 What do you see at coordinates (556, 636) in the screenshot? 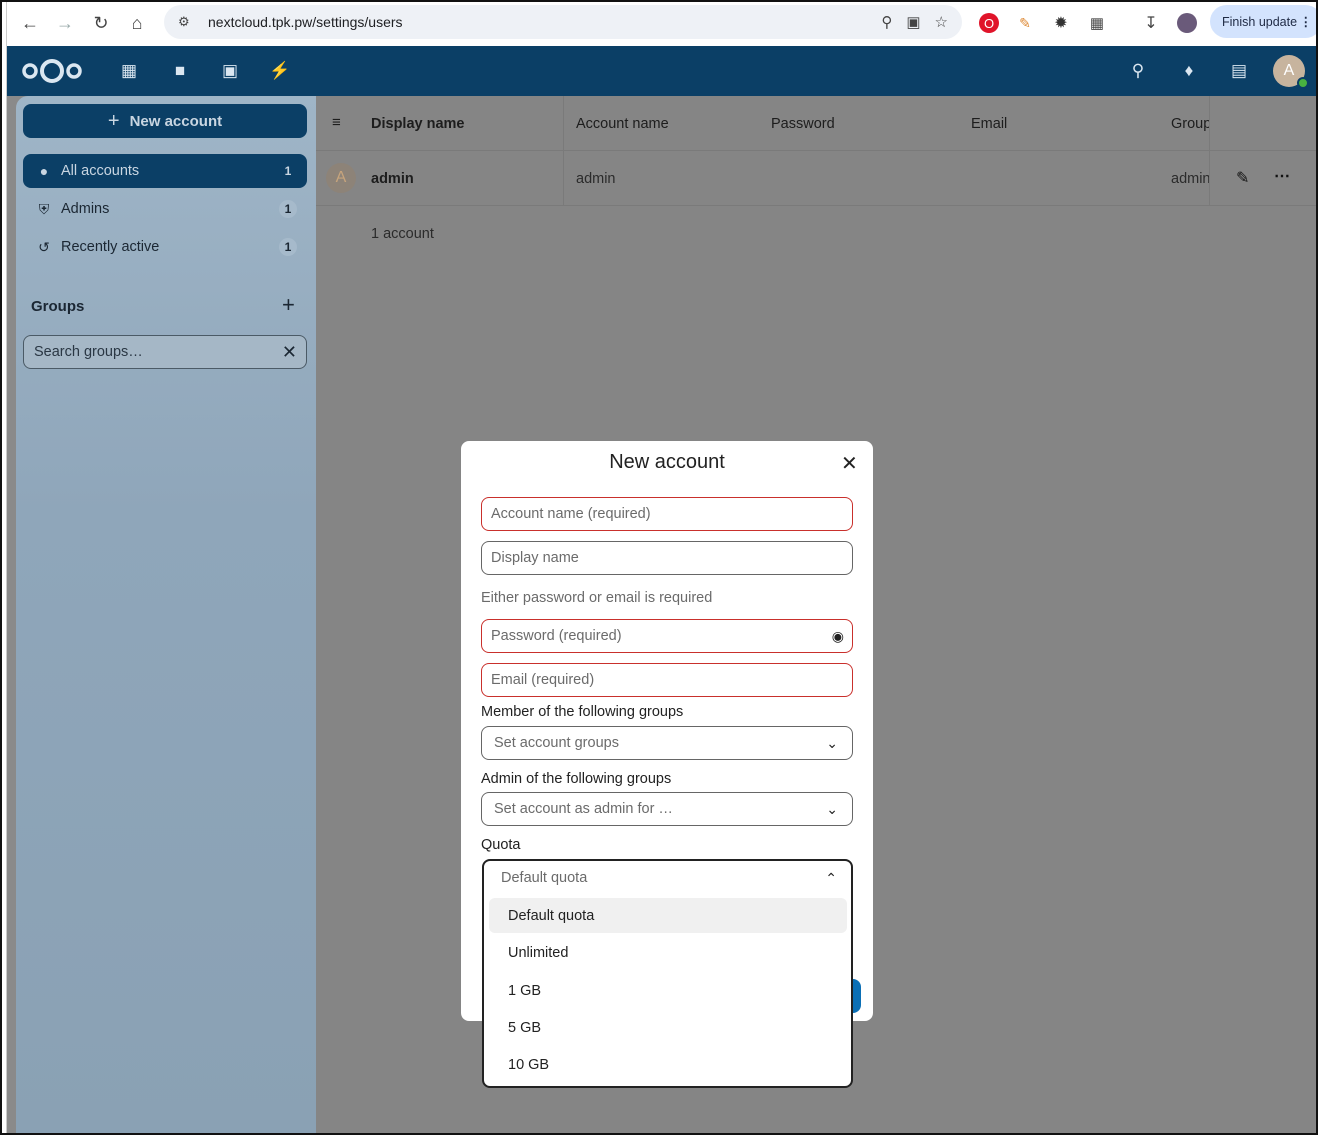
I see `password-placeholder: Password (required)` at bounding box center [556, 636].